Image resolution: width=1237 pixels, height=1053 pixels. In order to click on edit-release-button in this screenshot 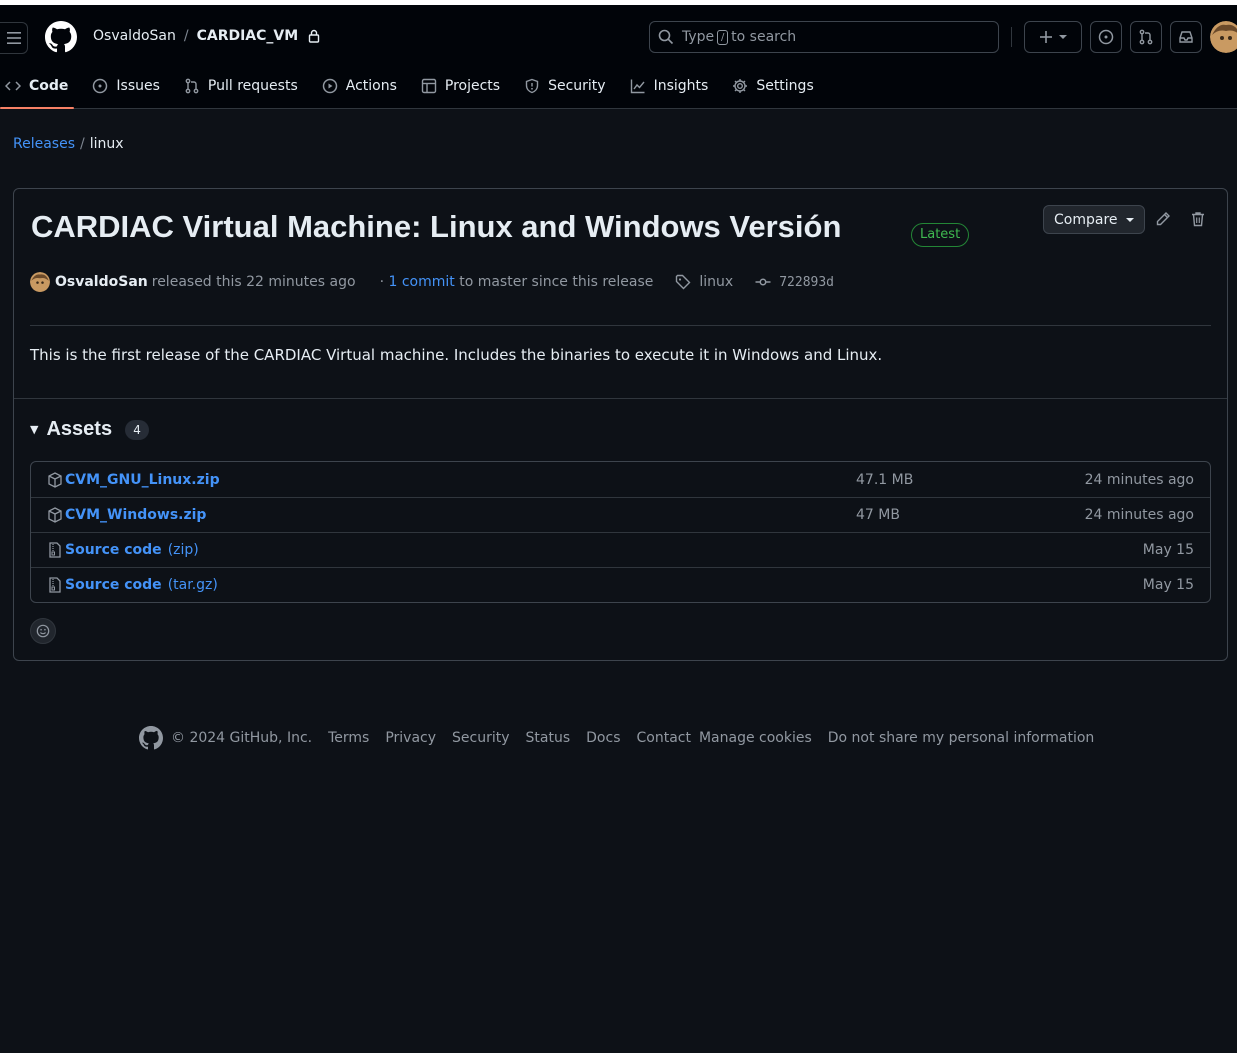, I will do `click(1163, 221)`.